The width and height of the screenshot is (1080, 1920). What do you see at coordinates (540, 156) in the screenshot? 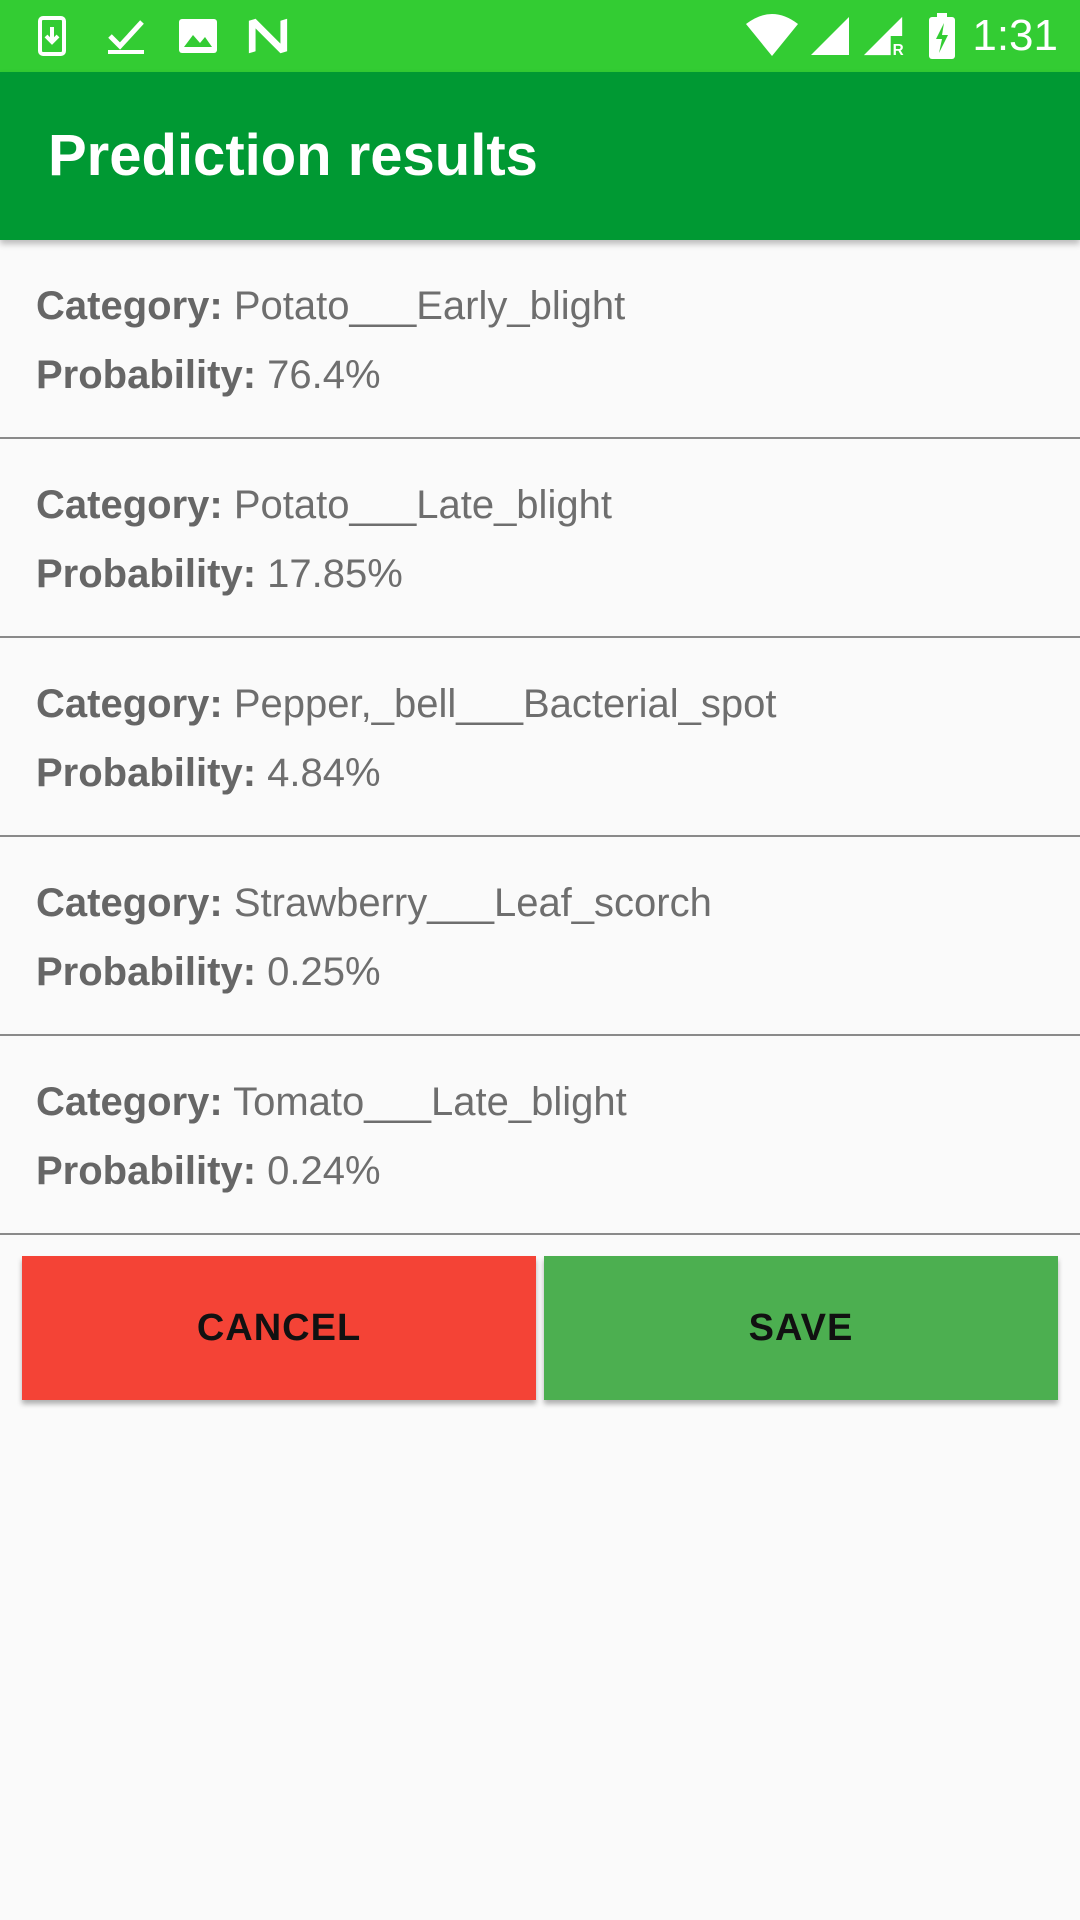
I see `app-bar: Prediction results` at bounding box center [540, 156].